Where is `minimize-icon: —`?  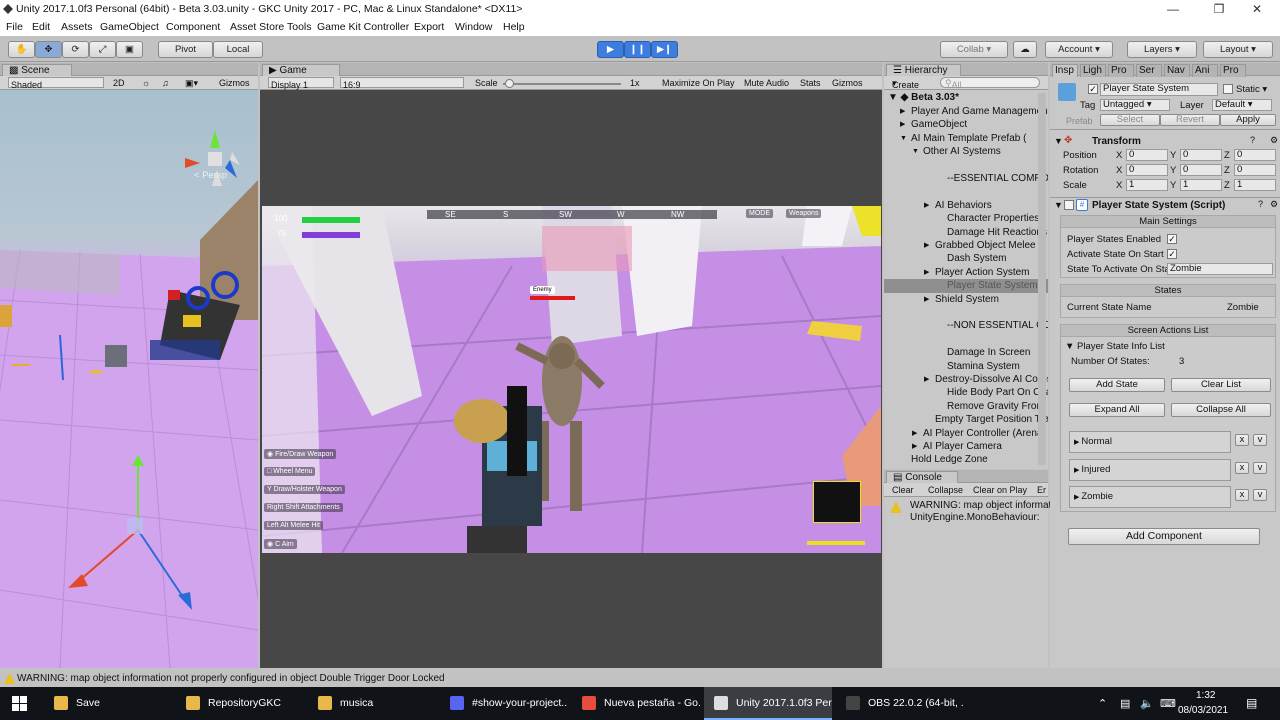
minimize-icon: — is located at coordinates (1173, 9).